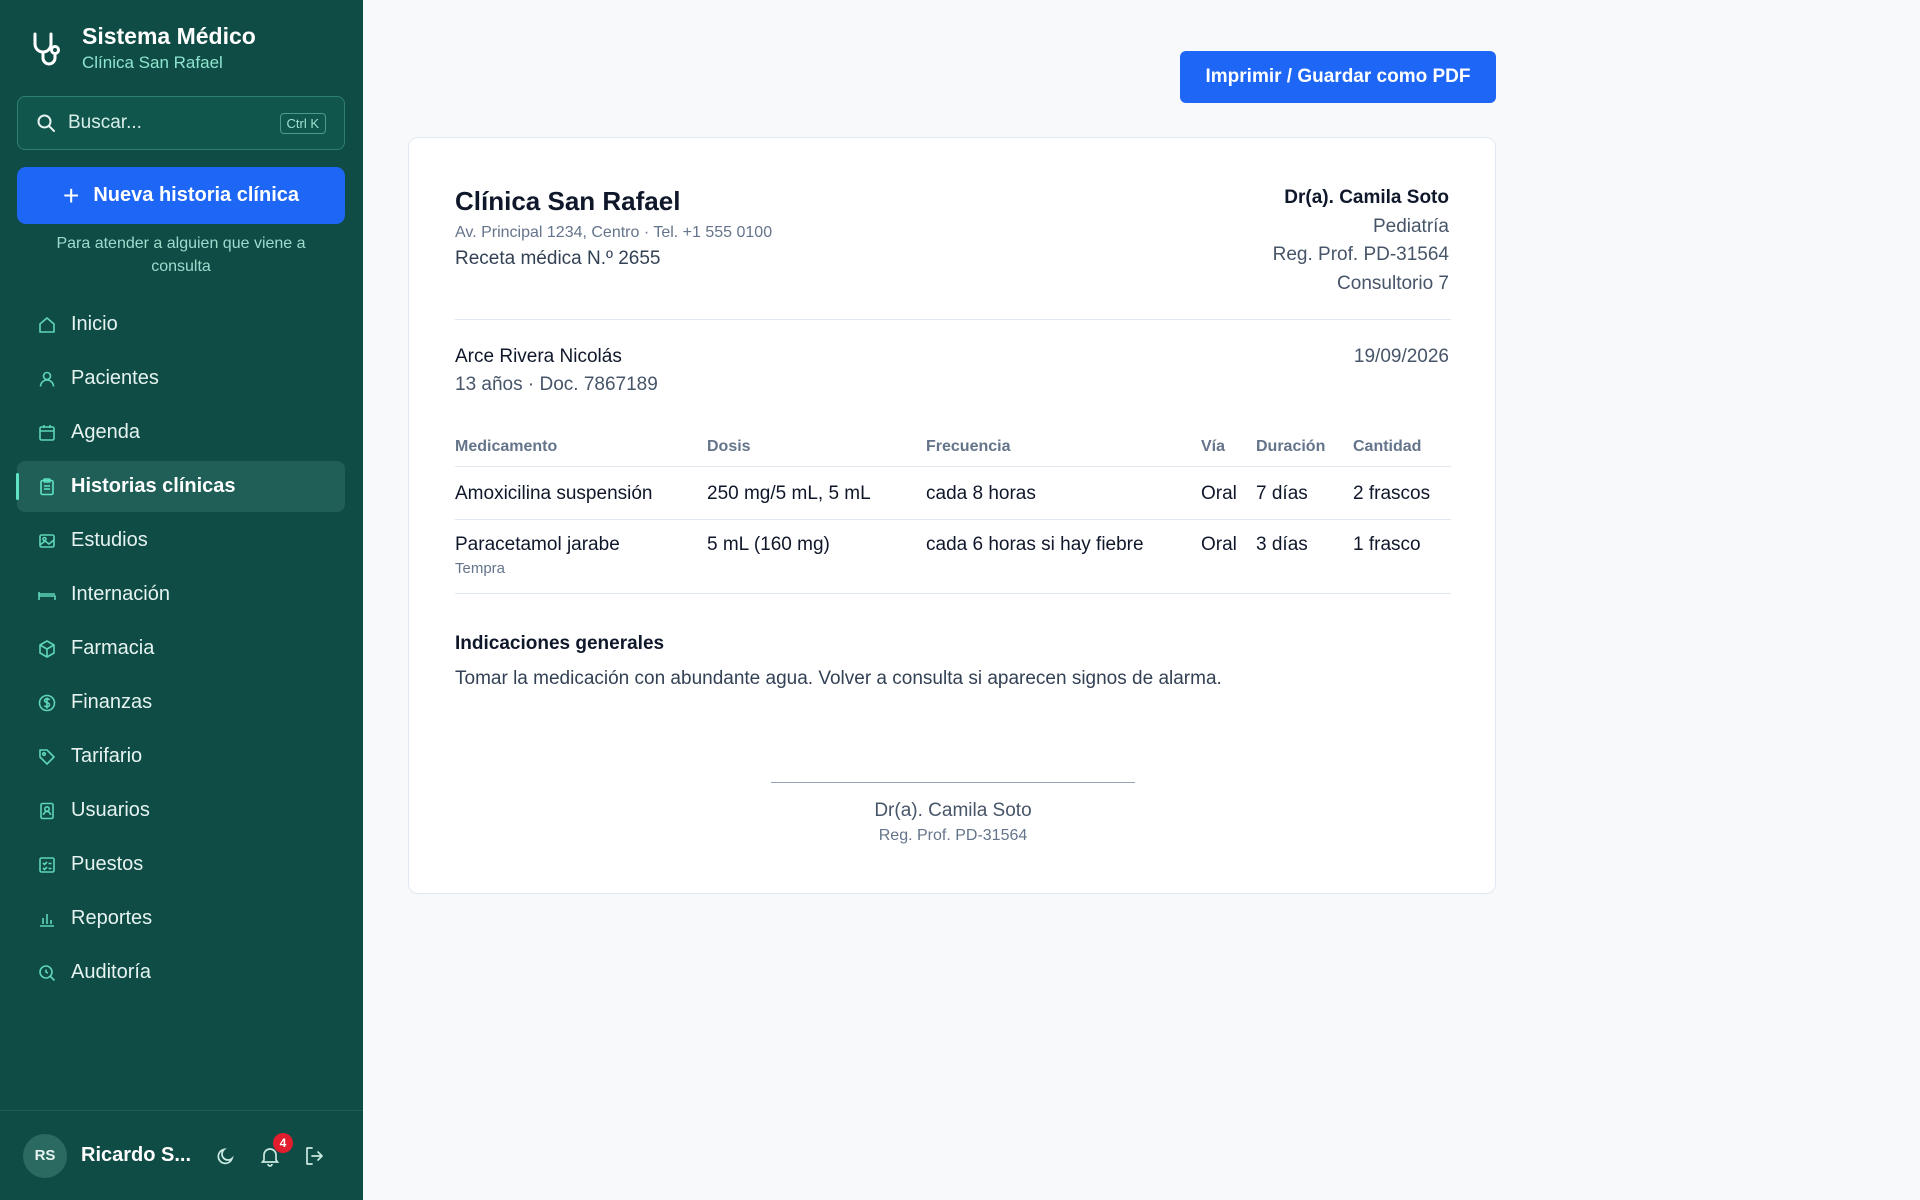  I want to click on sidebar-item-auditoria: Auditoría, so click(181, 972).